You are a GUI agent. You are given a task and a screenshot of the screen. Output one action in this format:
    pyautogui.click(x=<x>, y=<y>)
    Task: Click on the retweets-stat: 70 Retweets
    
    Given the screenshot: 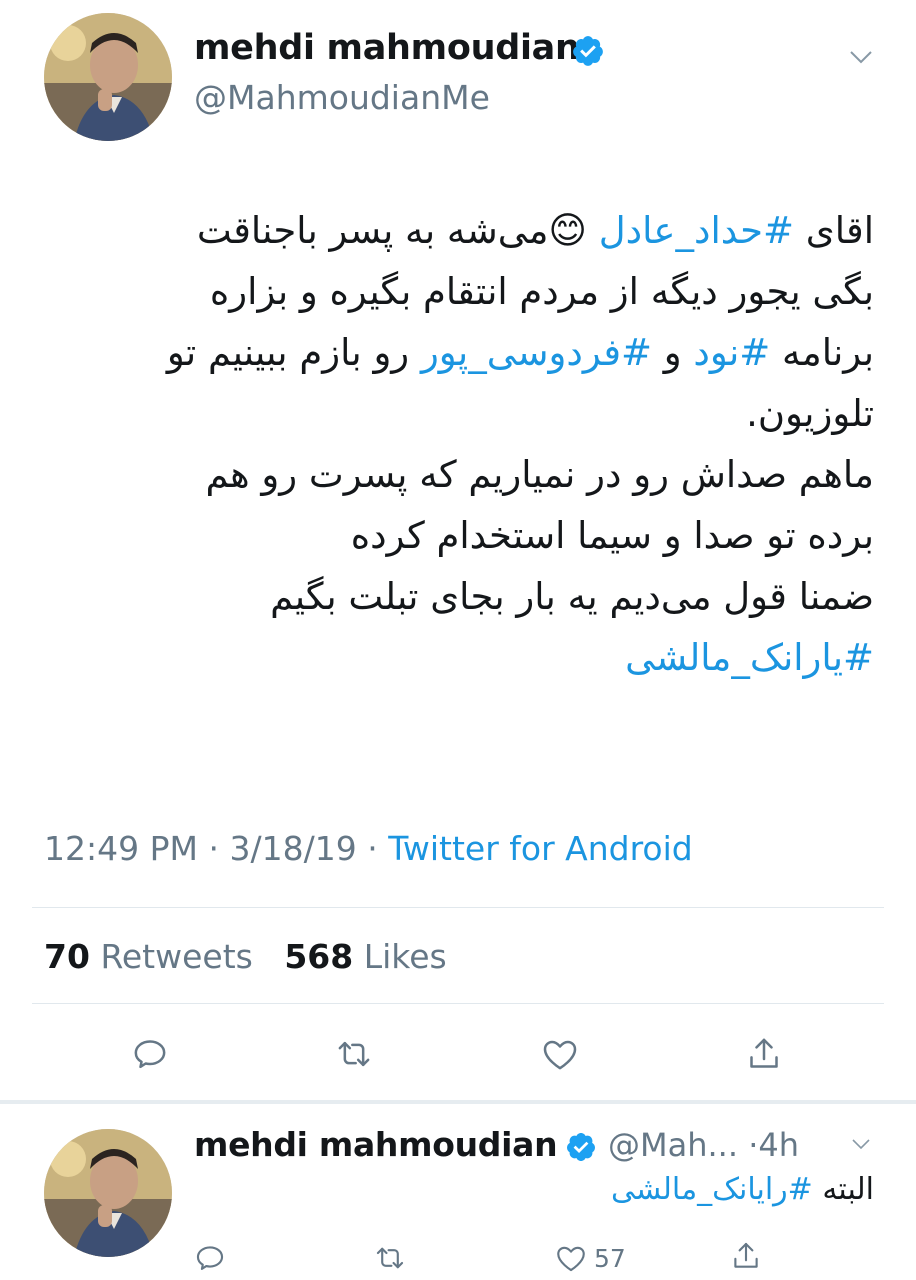 What is the action you would take?
    pyautogui.click(x=148, y=956)
    